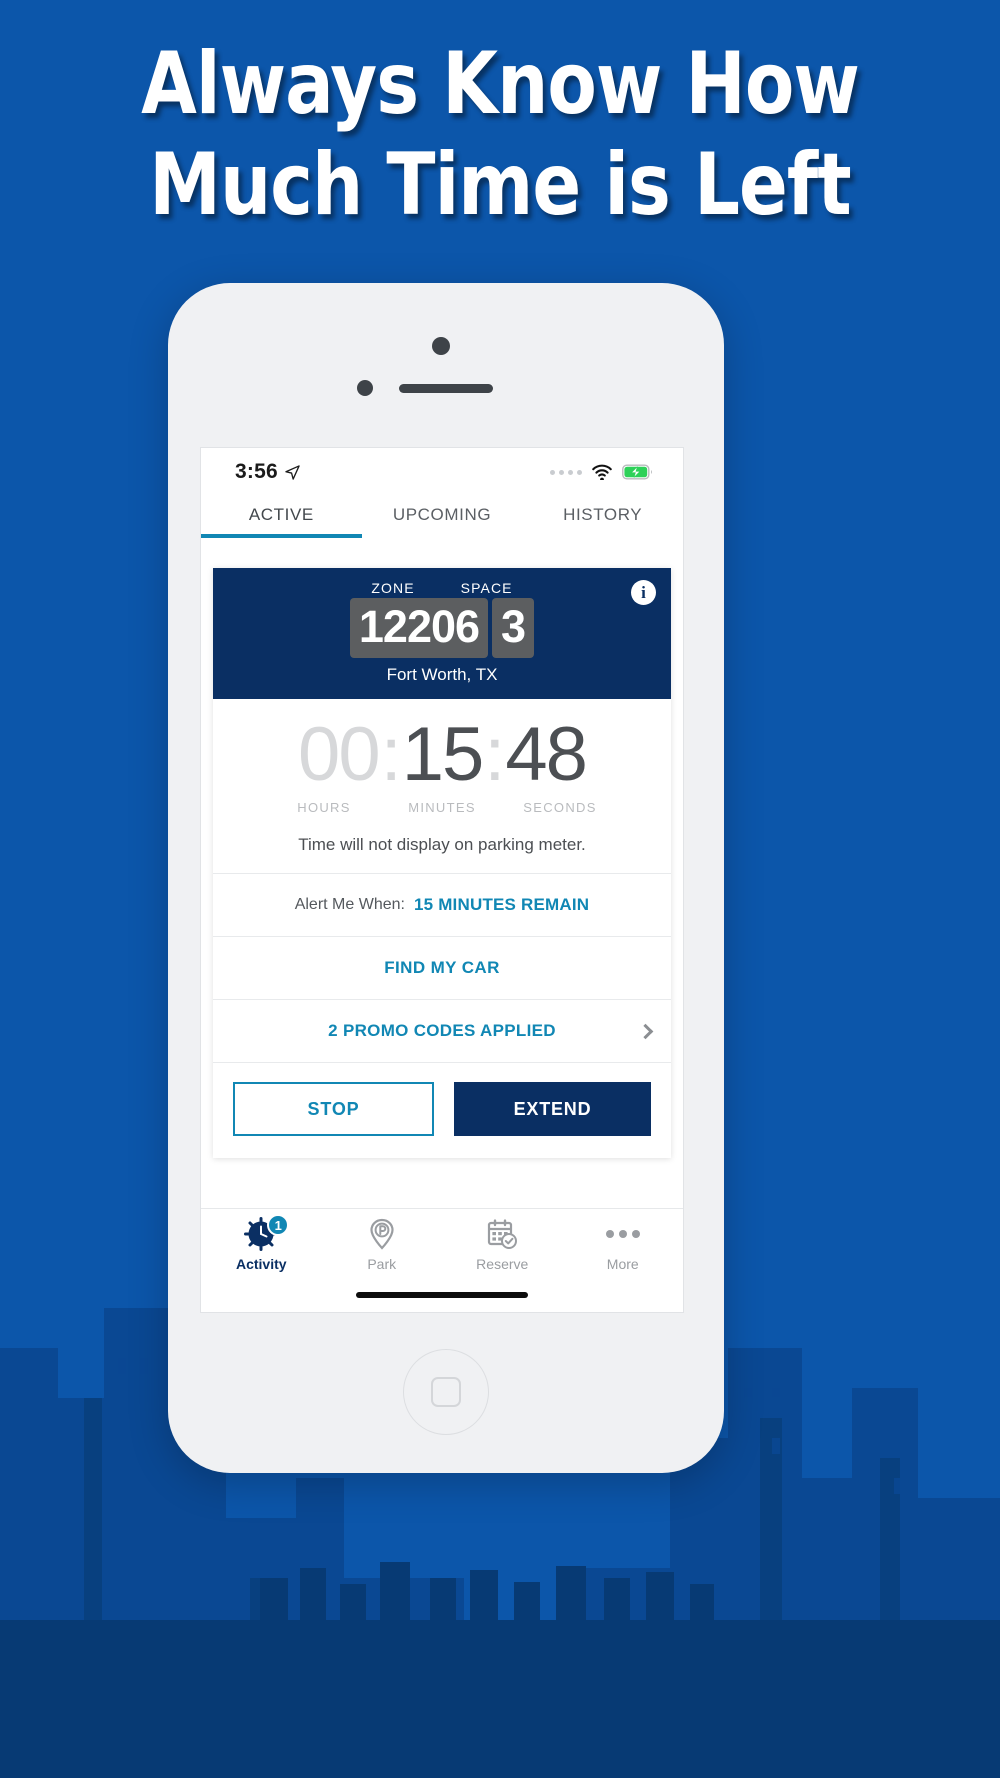 The width and height of the screenshot is (1000, 1778). I want to click on find-my-car-row: FIND MY CAR, so click(442, 967).